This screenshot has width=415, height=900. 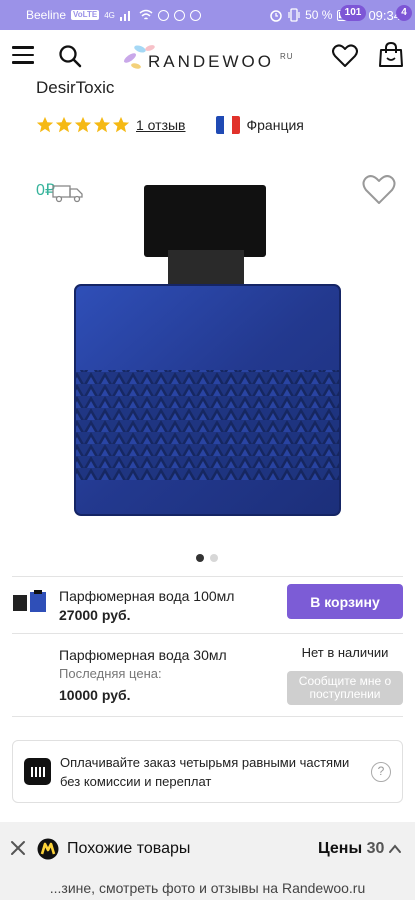 I want to click on favorites-heart-icon, so click(x=345, y=56).